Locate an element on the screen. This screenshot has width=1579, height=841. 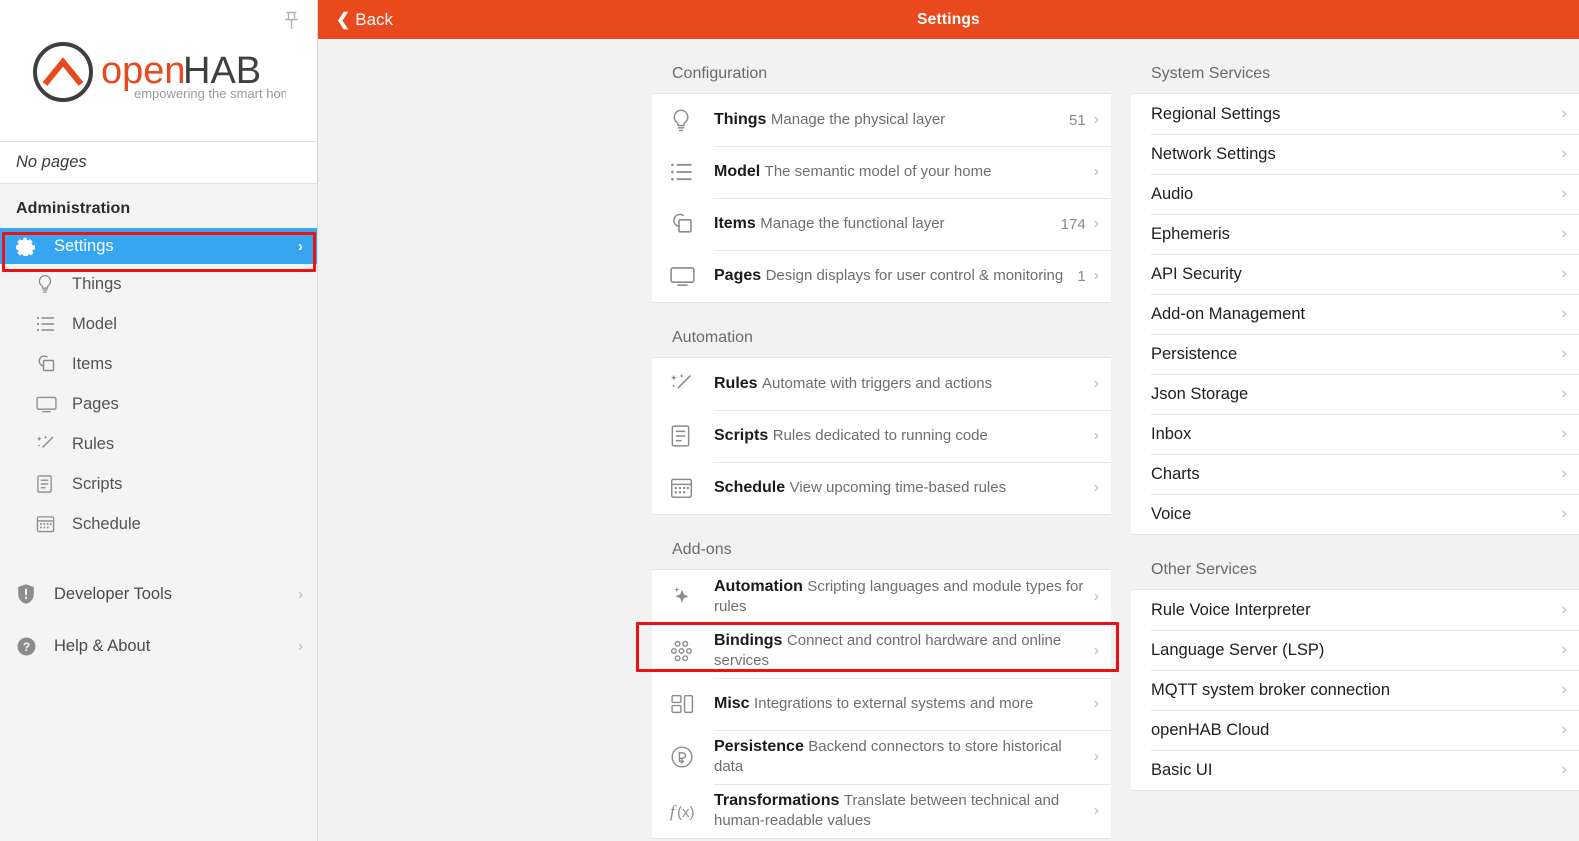
system-service-network-settings: Network Settings › is located at coordinates (1355, 154).